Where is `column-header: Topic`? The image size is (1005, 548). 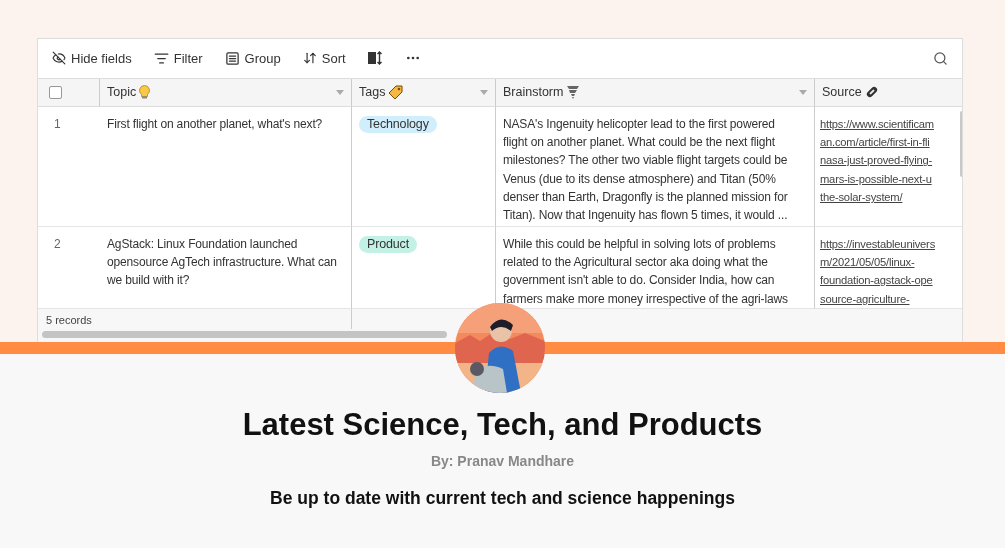
column-header: Topic is located at coordinates (122, 92).